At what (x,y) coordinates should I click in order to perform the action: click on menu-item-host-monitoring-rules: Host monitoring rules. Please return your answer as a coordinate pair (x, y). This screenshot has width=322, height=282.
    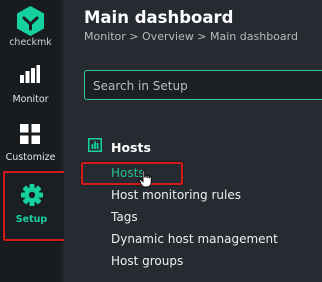
    Looking at the image, I should click on (176, 195).